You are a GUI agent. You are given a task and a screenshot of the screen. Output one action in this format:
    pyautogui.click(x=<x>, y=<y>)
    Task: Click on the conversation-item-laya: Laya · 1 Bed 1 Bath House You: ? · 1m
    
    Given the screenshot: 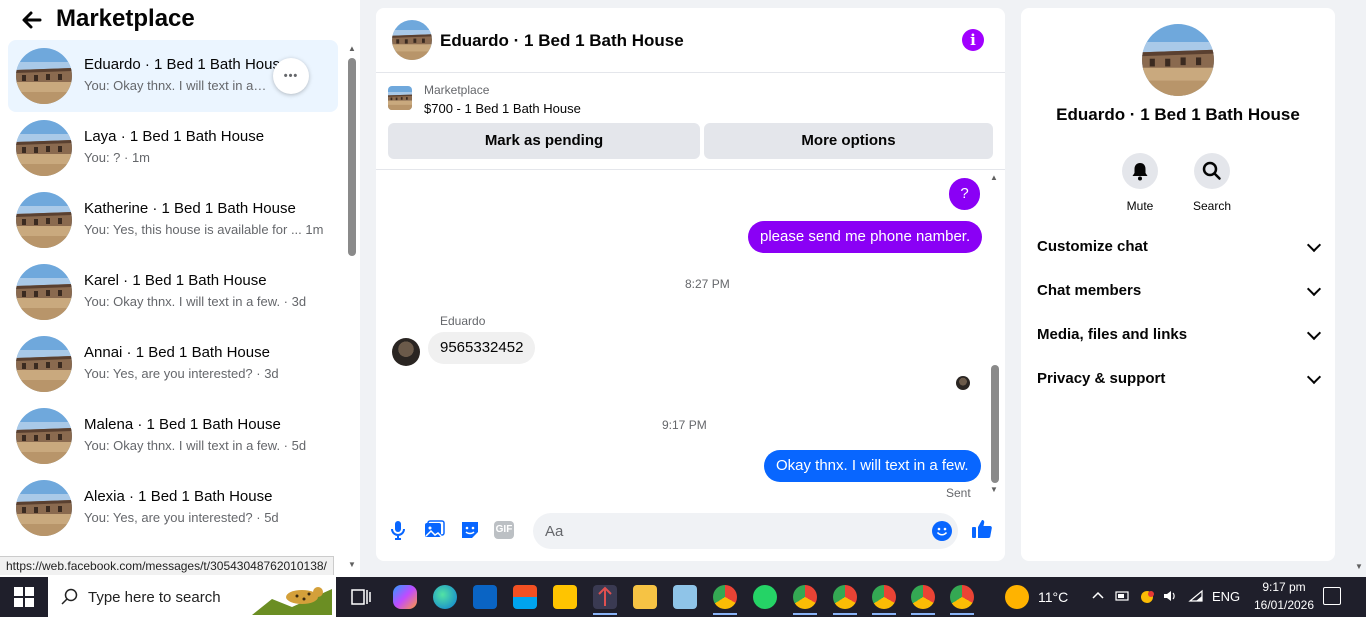 What is the action you would take?
    pyautogui.click(x=173, y=148)
    